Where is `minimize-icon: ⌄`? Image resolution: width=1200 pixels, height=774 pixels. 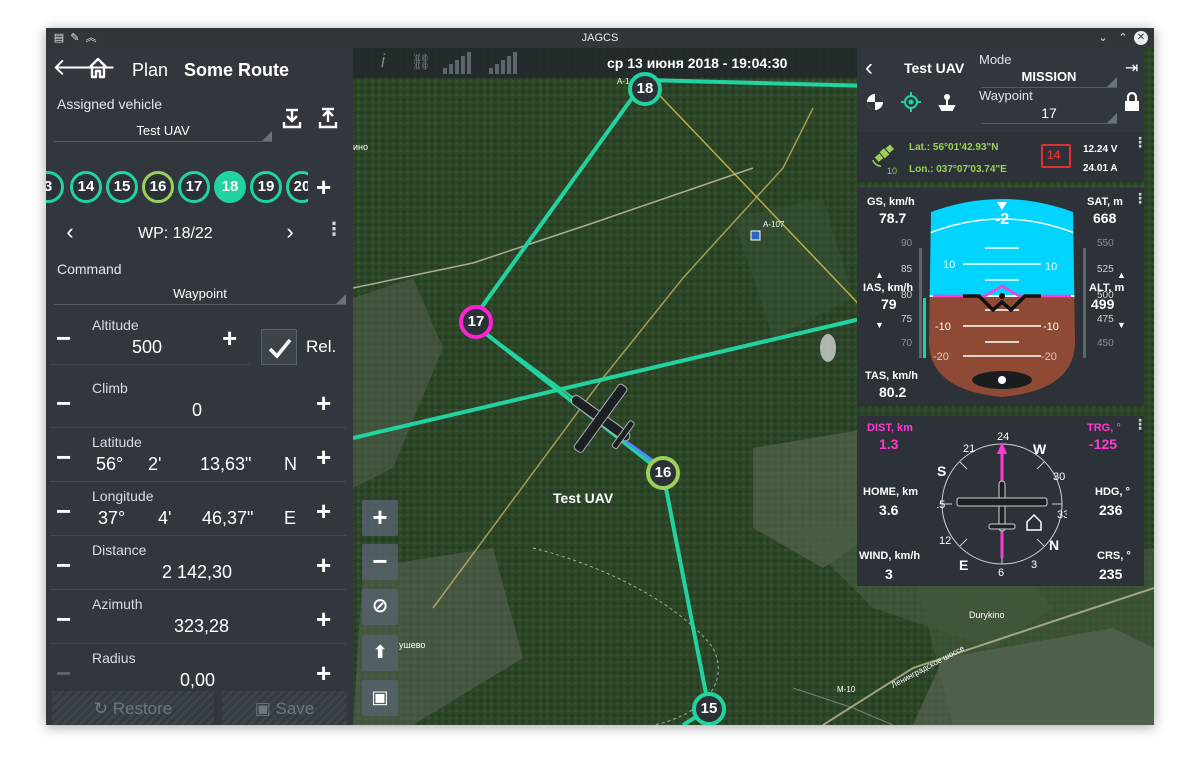 minimize-icon: ⌄ is located at coordinates (1103, 38).